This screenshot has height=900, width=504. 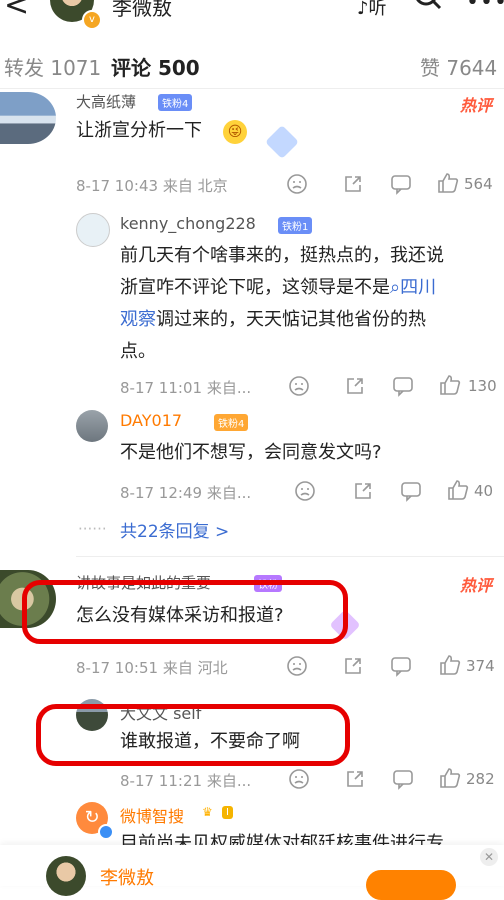 I want to click on sparkle-icon, so click(x=282, y=142).